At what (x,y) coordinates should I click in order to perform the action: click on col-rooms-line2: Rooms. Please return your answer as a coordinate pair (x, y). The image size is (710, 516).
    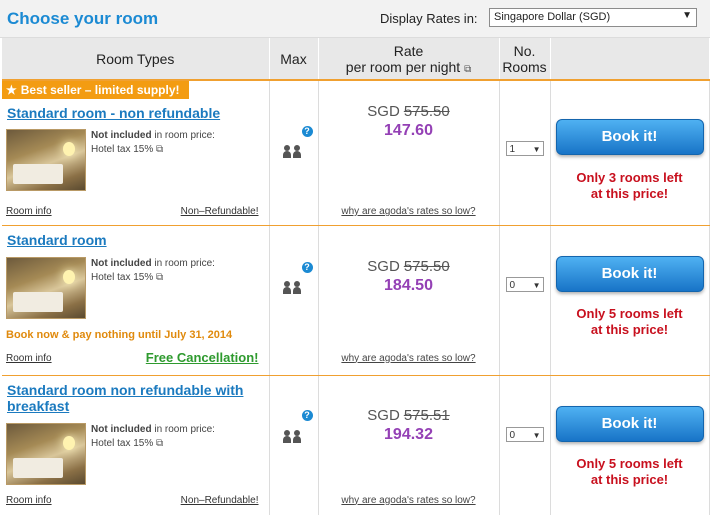
    Looking at the image, I should click on (524, 66).